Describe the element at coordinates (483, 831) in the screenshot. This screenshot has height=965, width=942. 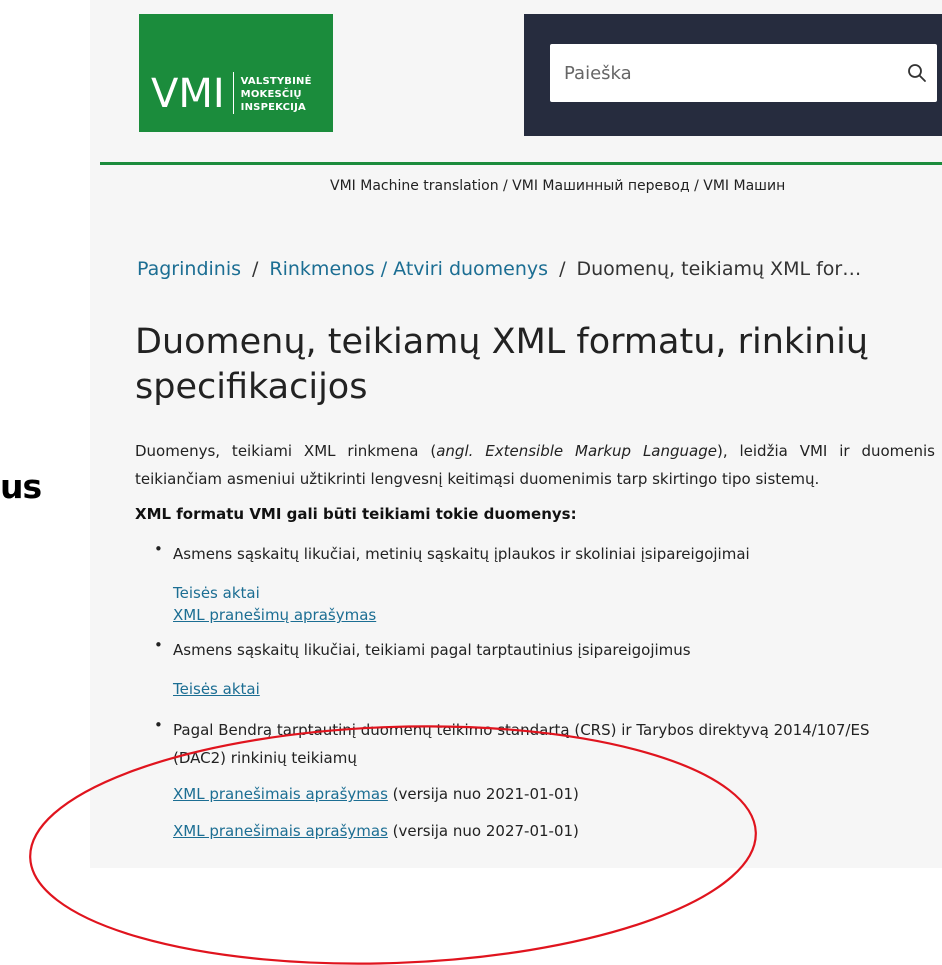
I see `version-note: (versija nuo 2027-01-01)` at that location.